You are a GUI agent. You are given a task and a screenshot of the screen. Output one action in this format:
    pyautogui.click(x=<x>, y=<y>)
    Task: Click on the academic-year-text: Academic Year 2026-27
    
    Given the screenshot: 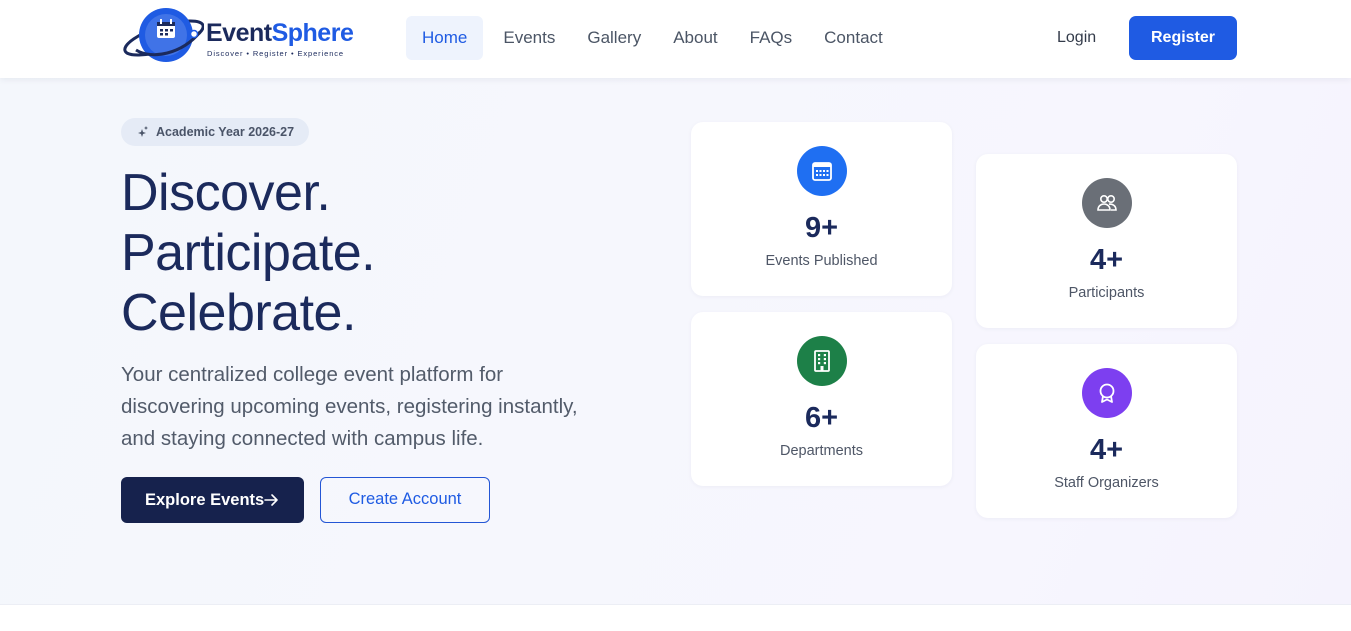 What is the action you would take?
    pyautogui.click(x=225, y=132)
    